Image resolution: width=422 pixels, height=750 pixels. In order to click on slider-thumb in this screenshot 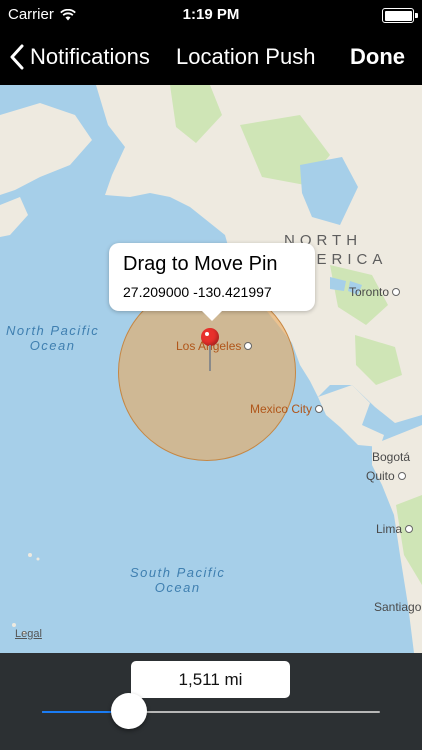, I will do `click(129, 711)`.